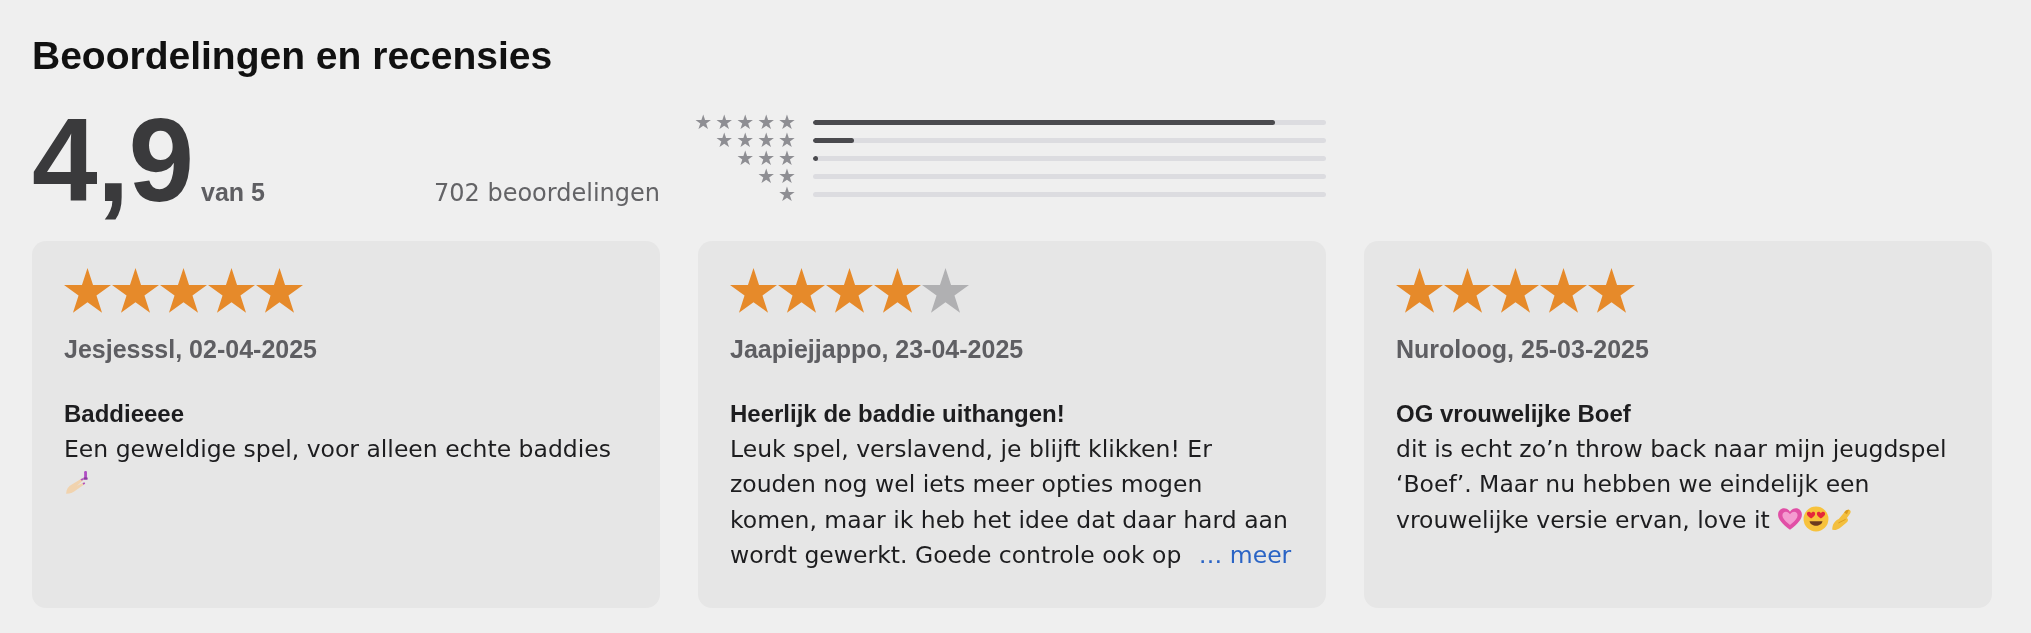 This screenshot has width=2031, height=633. What do you see at coordinates (1245, 555) in the screenshot?
I see `more-link: … meer` at bounding box center [1245, 555].